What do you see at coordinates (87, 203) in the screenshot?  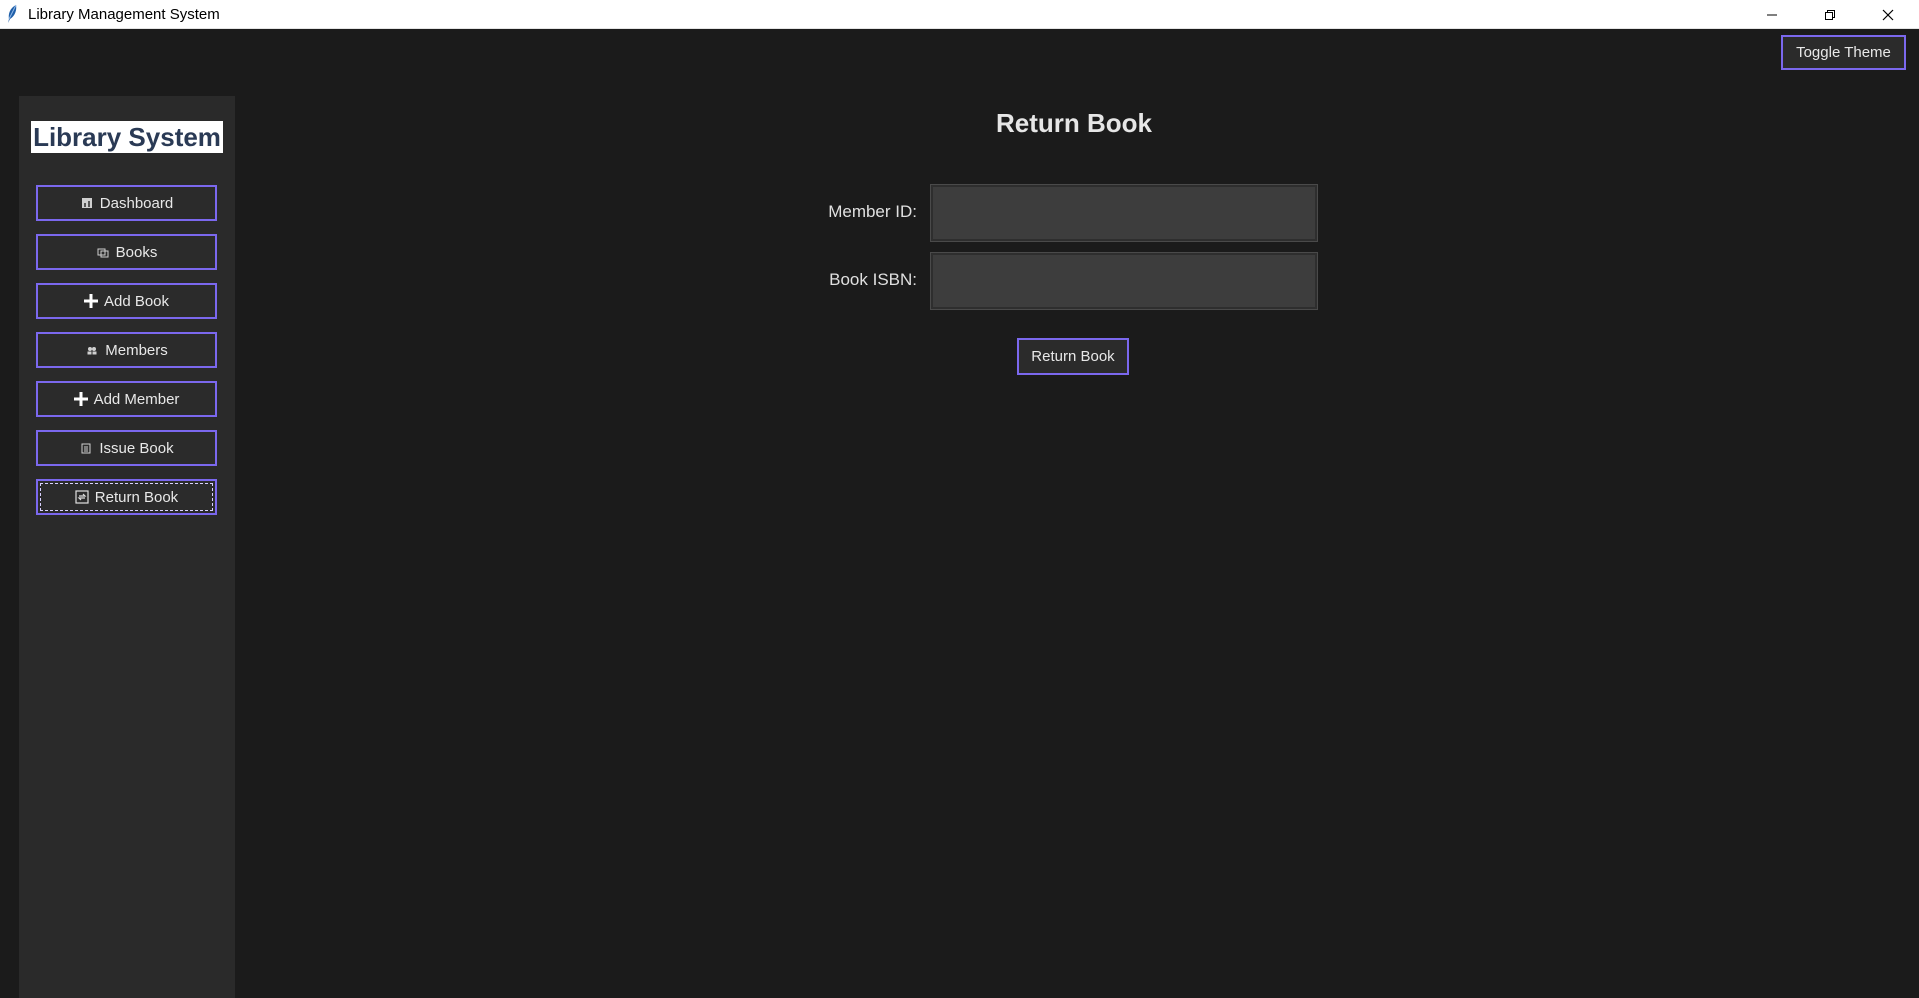 I see `dashboard-icon` at bounding box center [87, 203].